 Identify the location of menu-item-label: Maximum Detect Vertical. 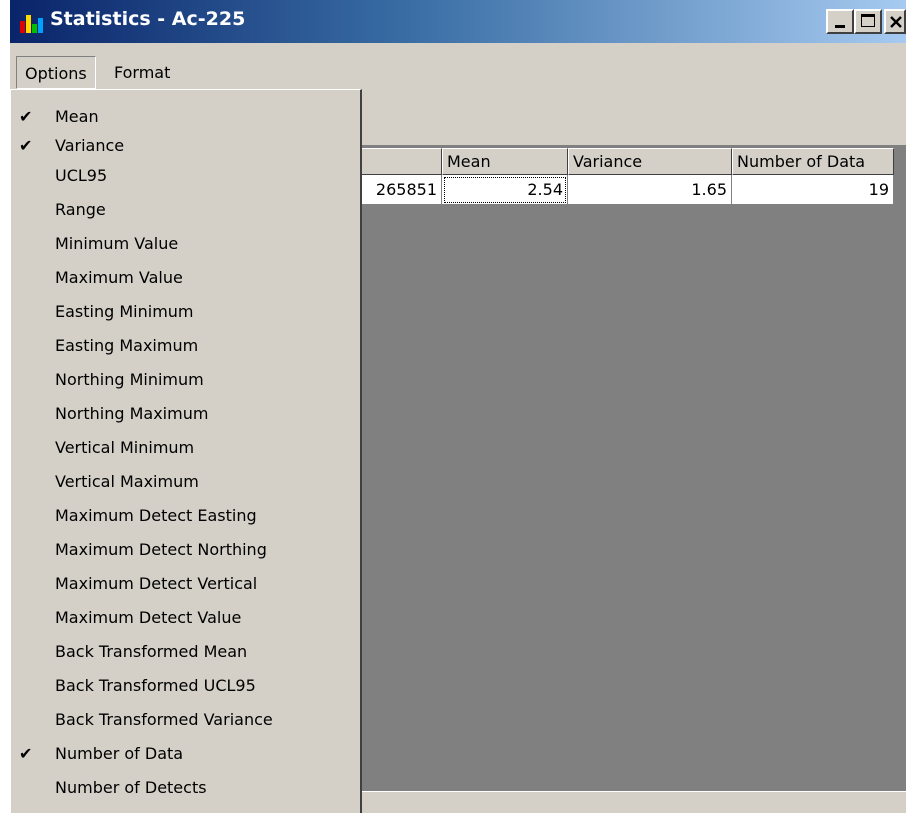
(156, 583).